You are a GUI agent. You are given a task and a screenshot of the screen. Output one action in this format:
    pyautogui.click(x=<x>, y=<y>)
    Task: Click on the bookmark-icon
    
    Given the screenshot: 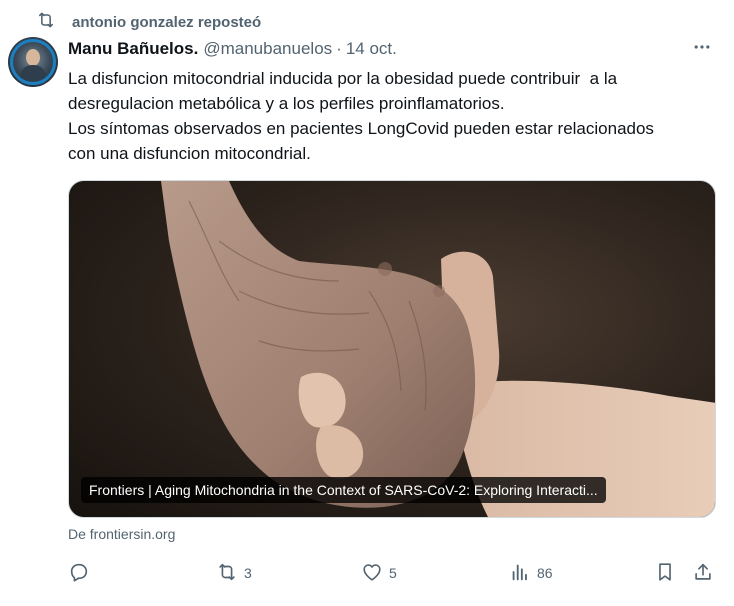 What is the action you would take?
    pyautogui.click(x=665, y=573)
    